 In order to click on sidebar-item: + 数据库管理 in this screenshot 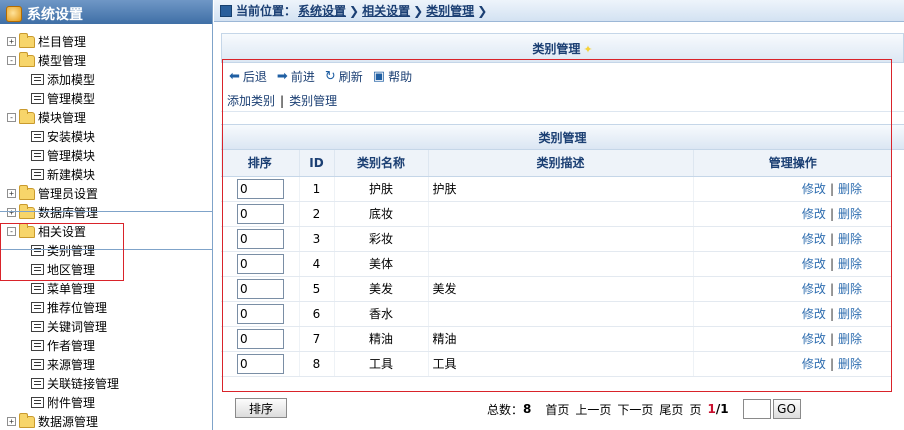, I will do `click(106, 212)`.